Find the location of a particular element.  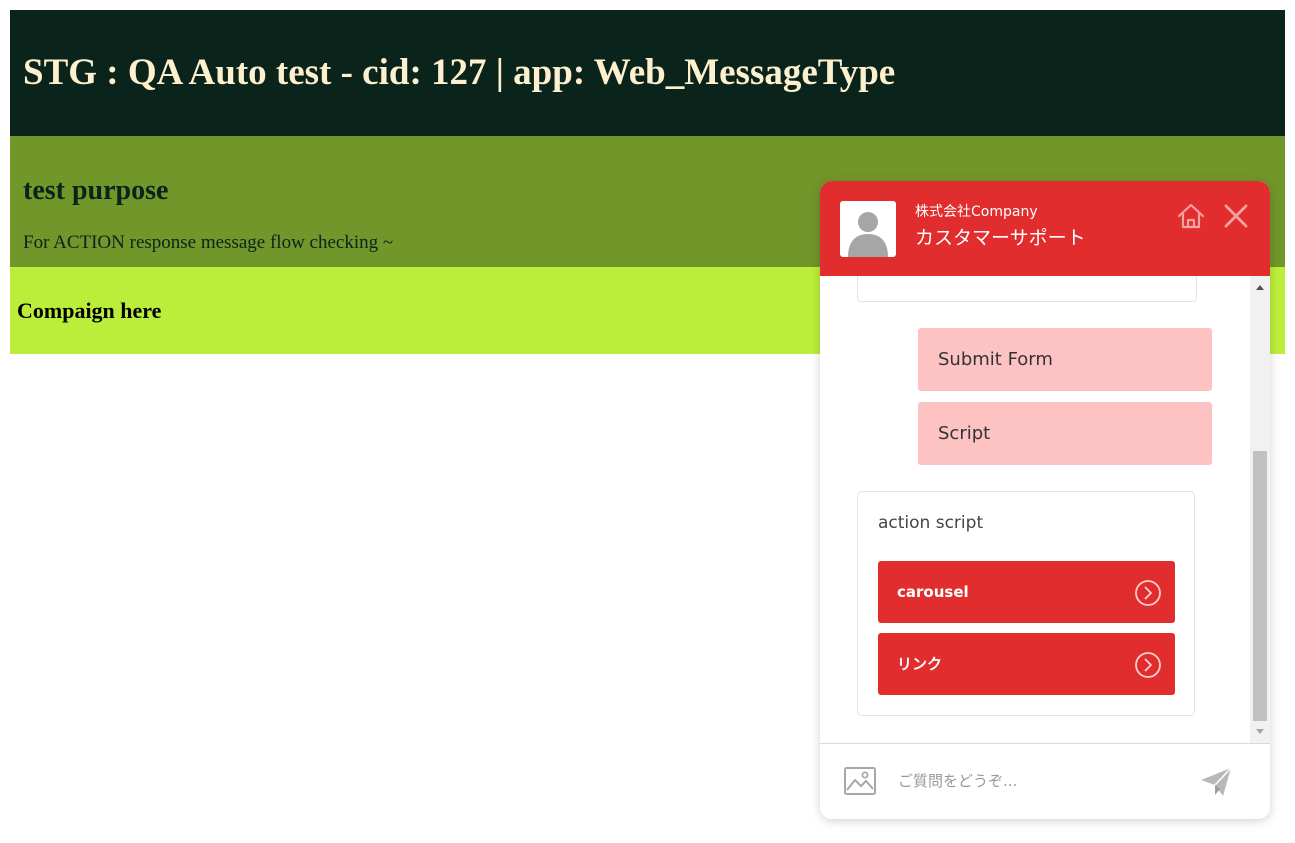

carousel-button-label: carousel is located at coordinates (933, 592).